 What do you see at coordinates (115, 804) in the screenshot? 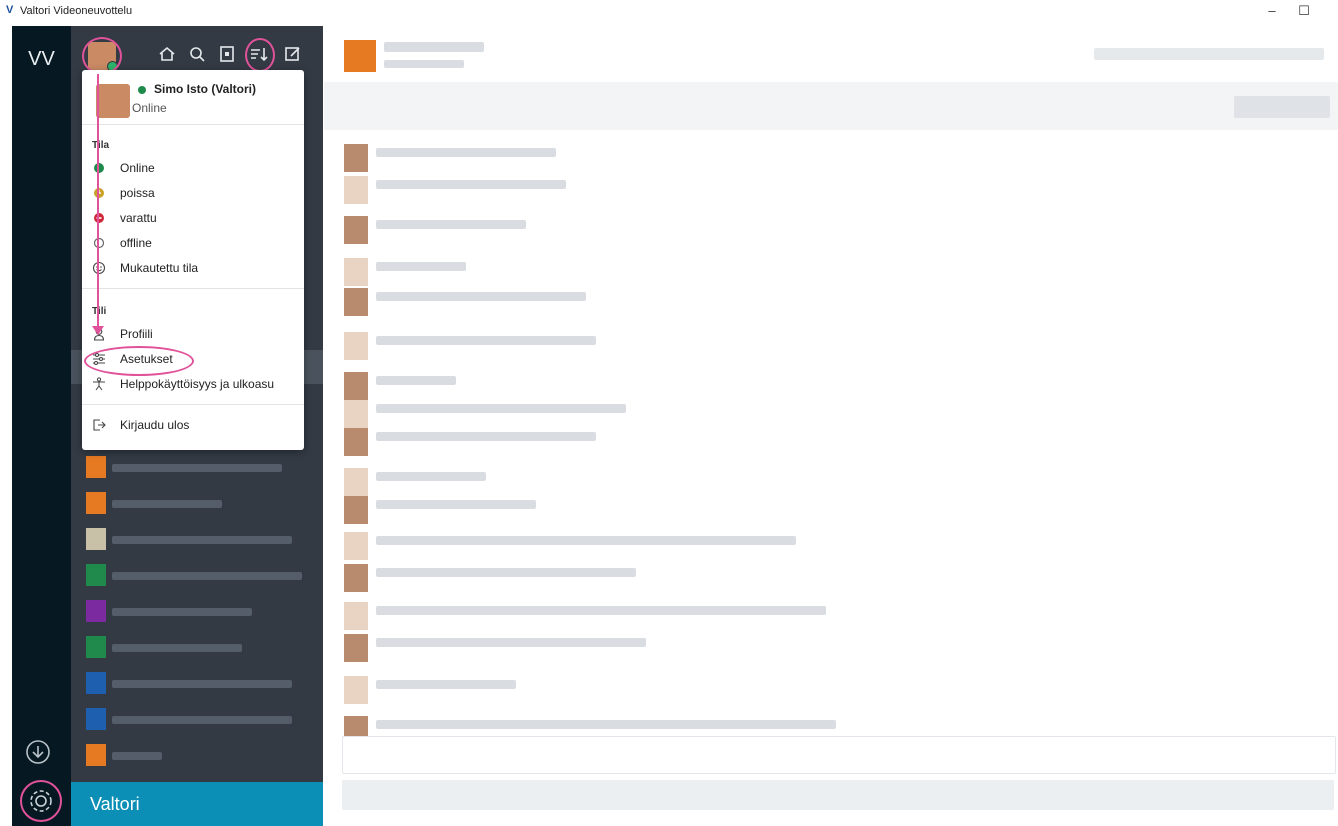
I see `brand-label: Valtori` at bounding box center [115, 804].